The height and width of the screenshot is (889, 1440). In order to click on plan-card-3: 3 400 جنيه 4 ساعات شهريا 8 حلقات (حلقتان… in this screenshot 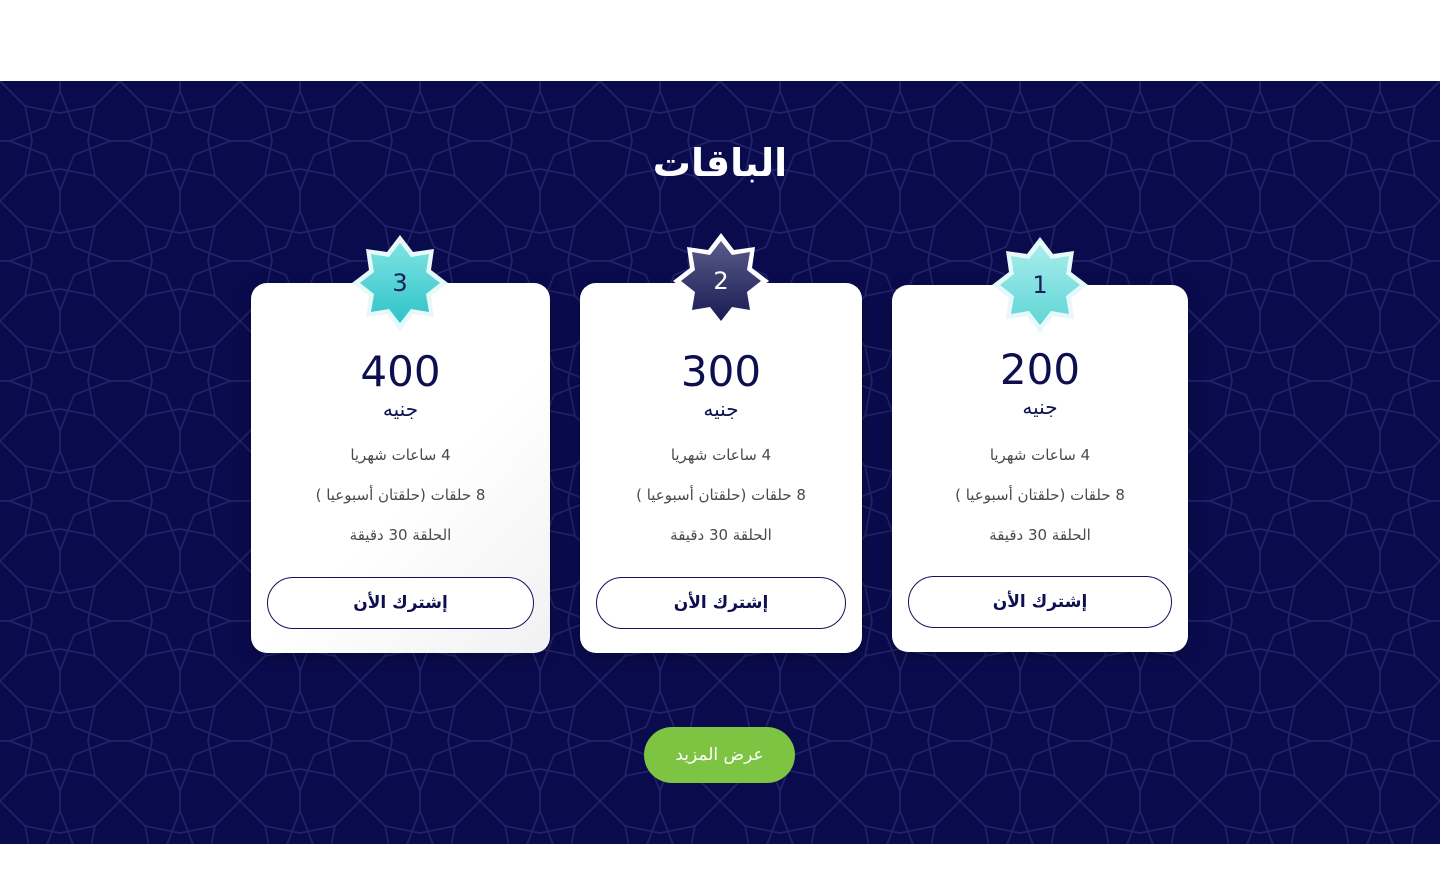, I will do `click(400, 444)`.